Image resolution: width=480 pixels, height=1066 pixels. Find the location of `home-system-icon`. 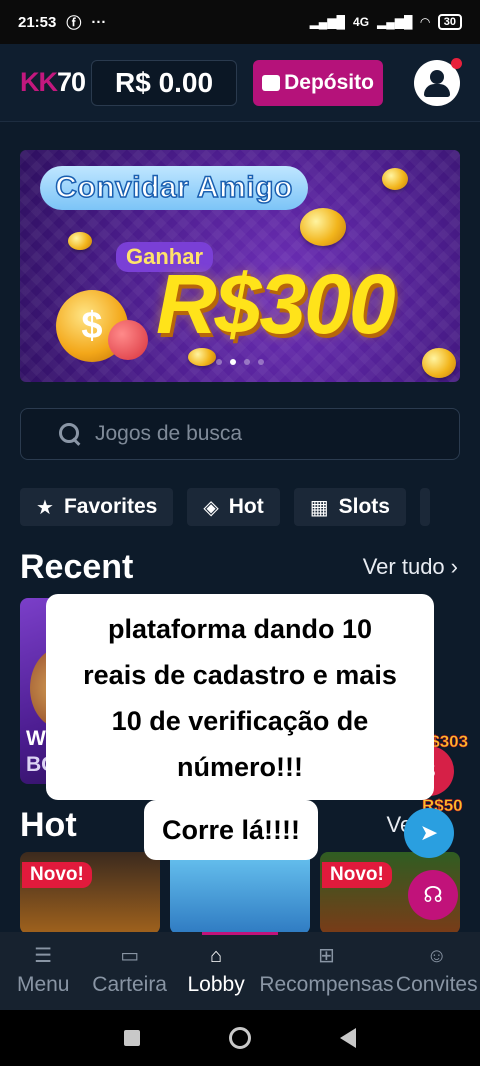

home-system-icon is located at coordinates (239, 1038).